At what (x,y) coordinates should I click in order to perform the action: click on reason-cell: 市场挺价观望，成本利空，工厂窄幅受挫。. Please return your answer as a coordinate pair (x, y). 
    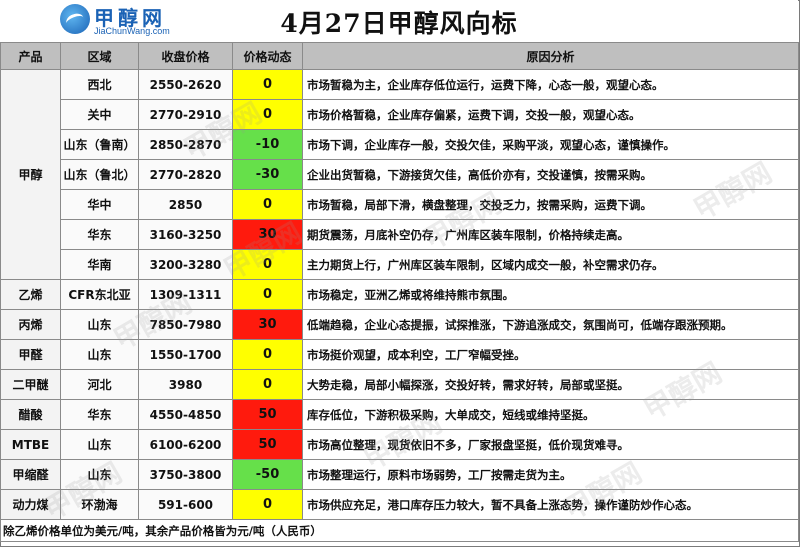
    Looking at the image, I should click on (550, 354).